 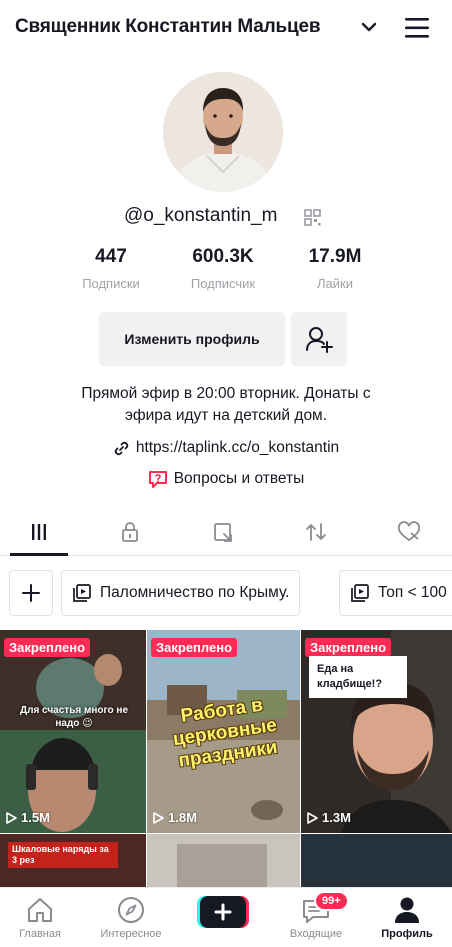 I want to click on tab-reposts, so click(x=224, y=532).